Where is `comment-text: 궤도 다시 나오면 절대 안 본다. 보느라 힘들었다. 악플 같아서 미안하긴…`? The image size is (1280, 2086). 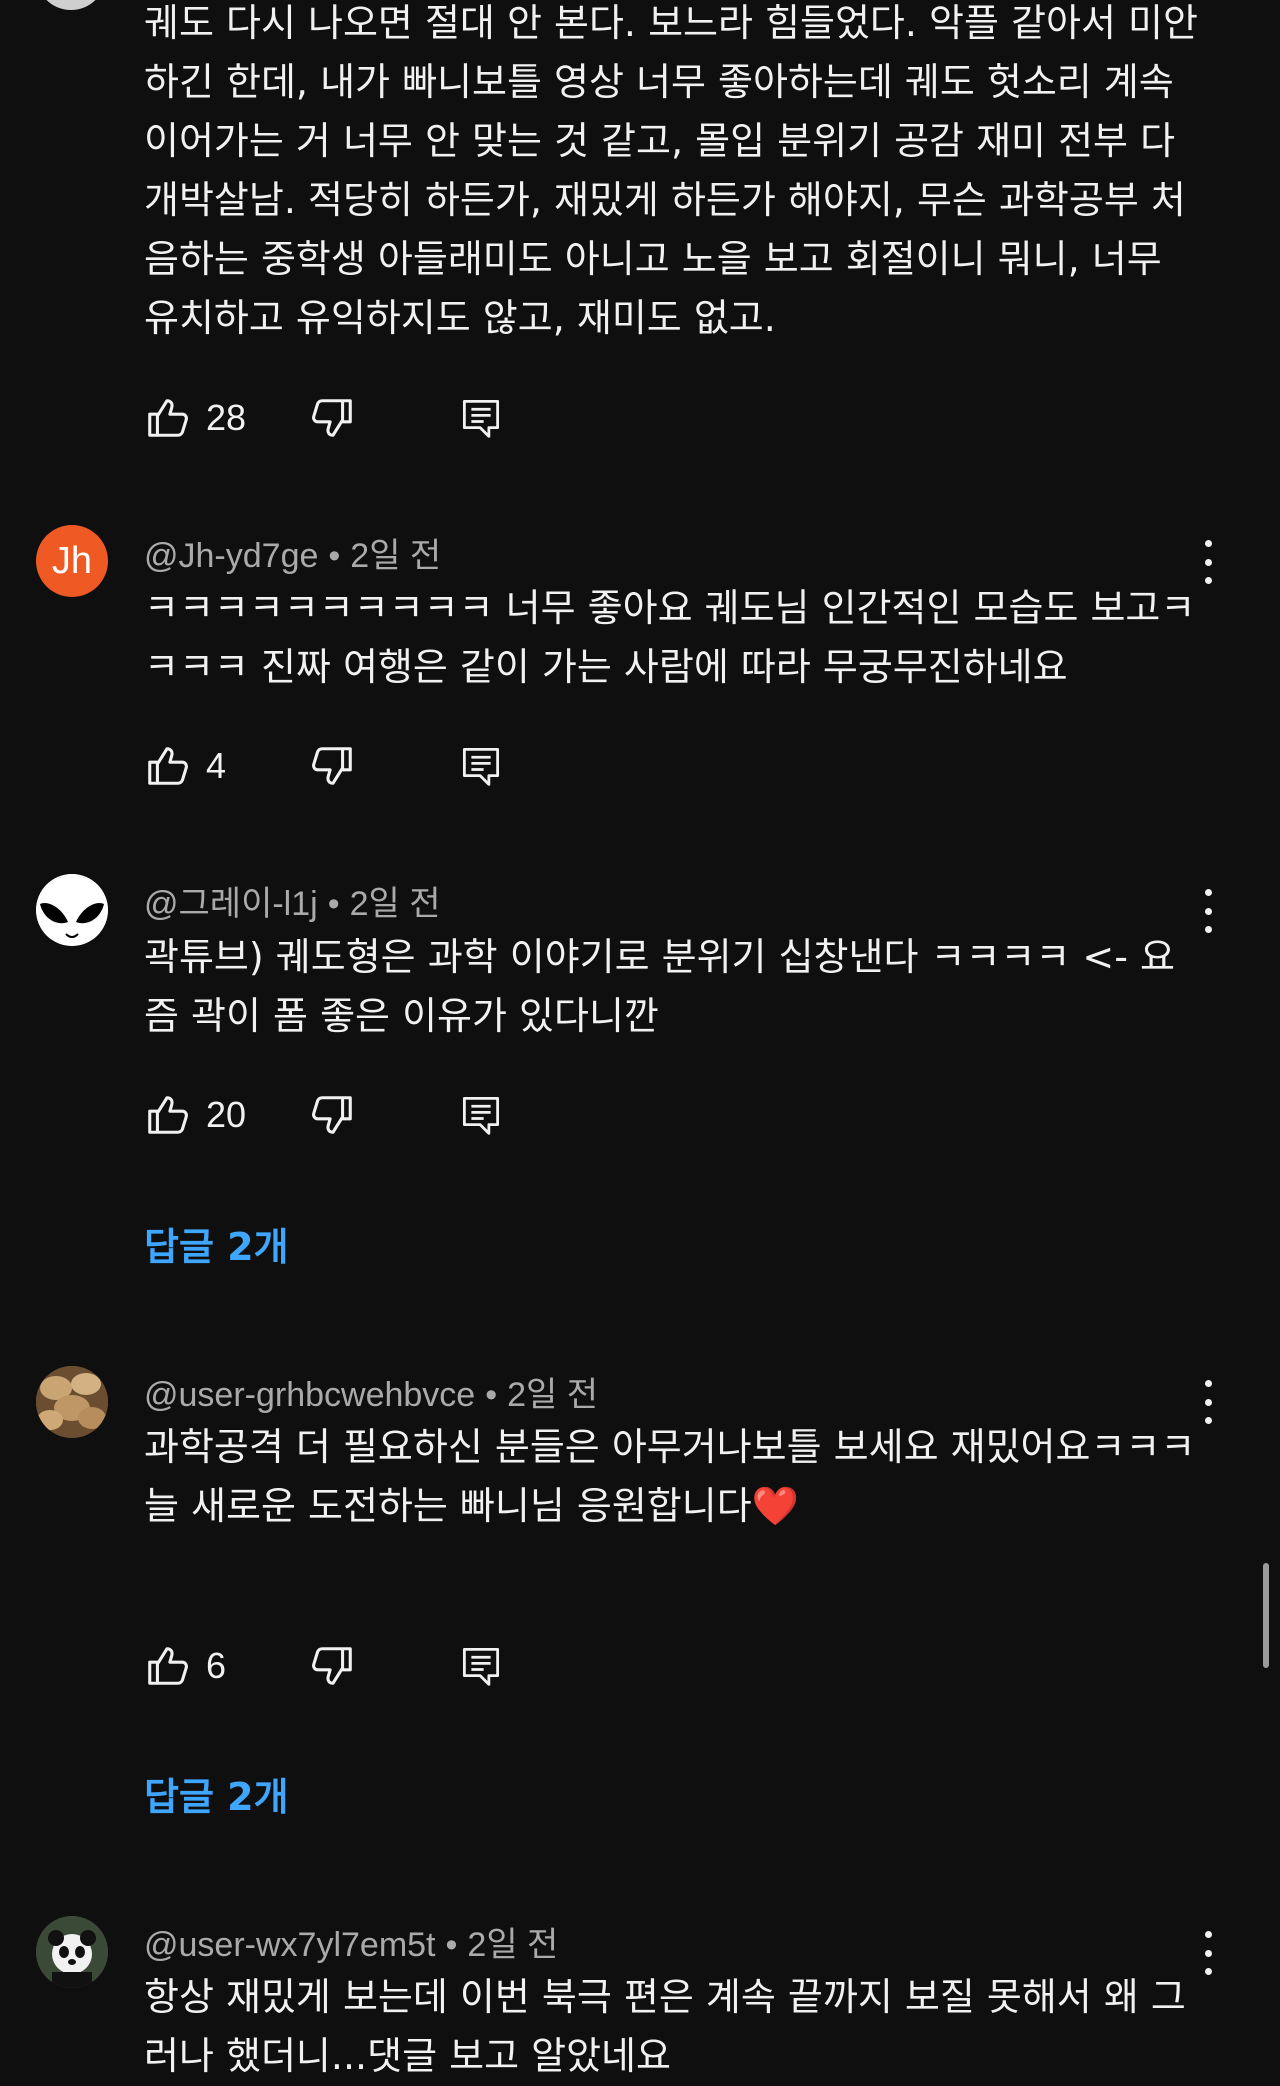 comment-text: 궤도 다시 나오면 절대 안 본다. 보느라 힘들었다. 악플 같아서 미안하긴… is located at coordinates (671, 170).